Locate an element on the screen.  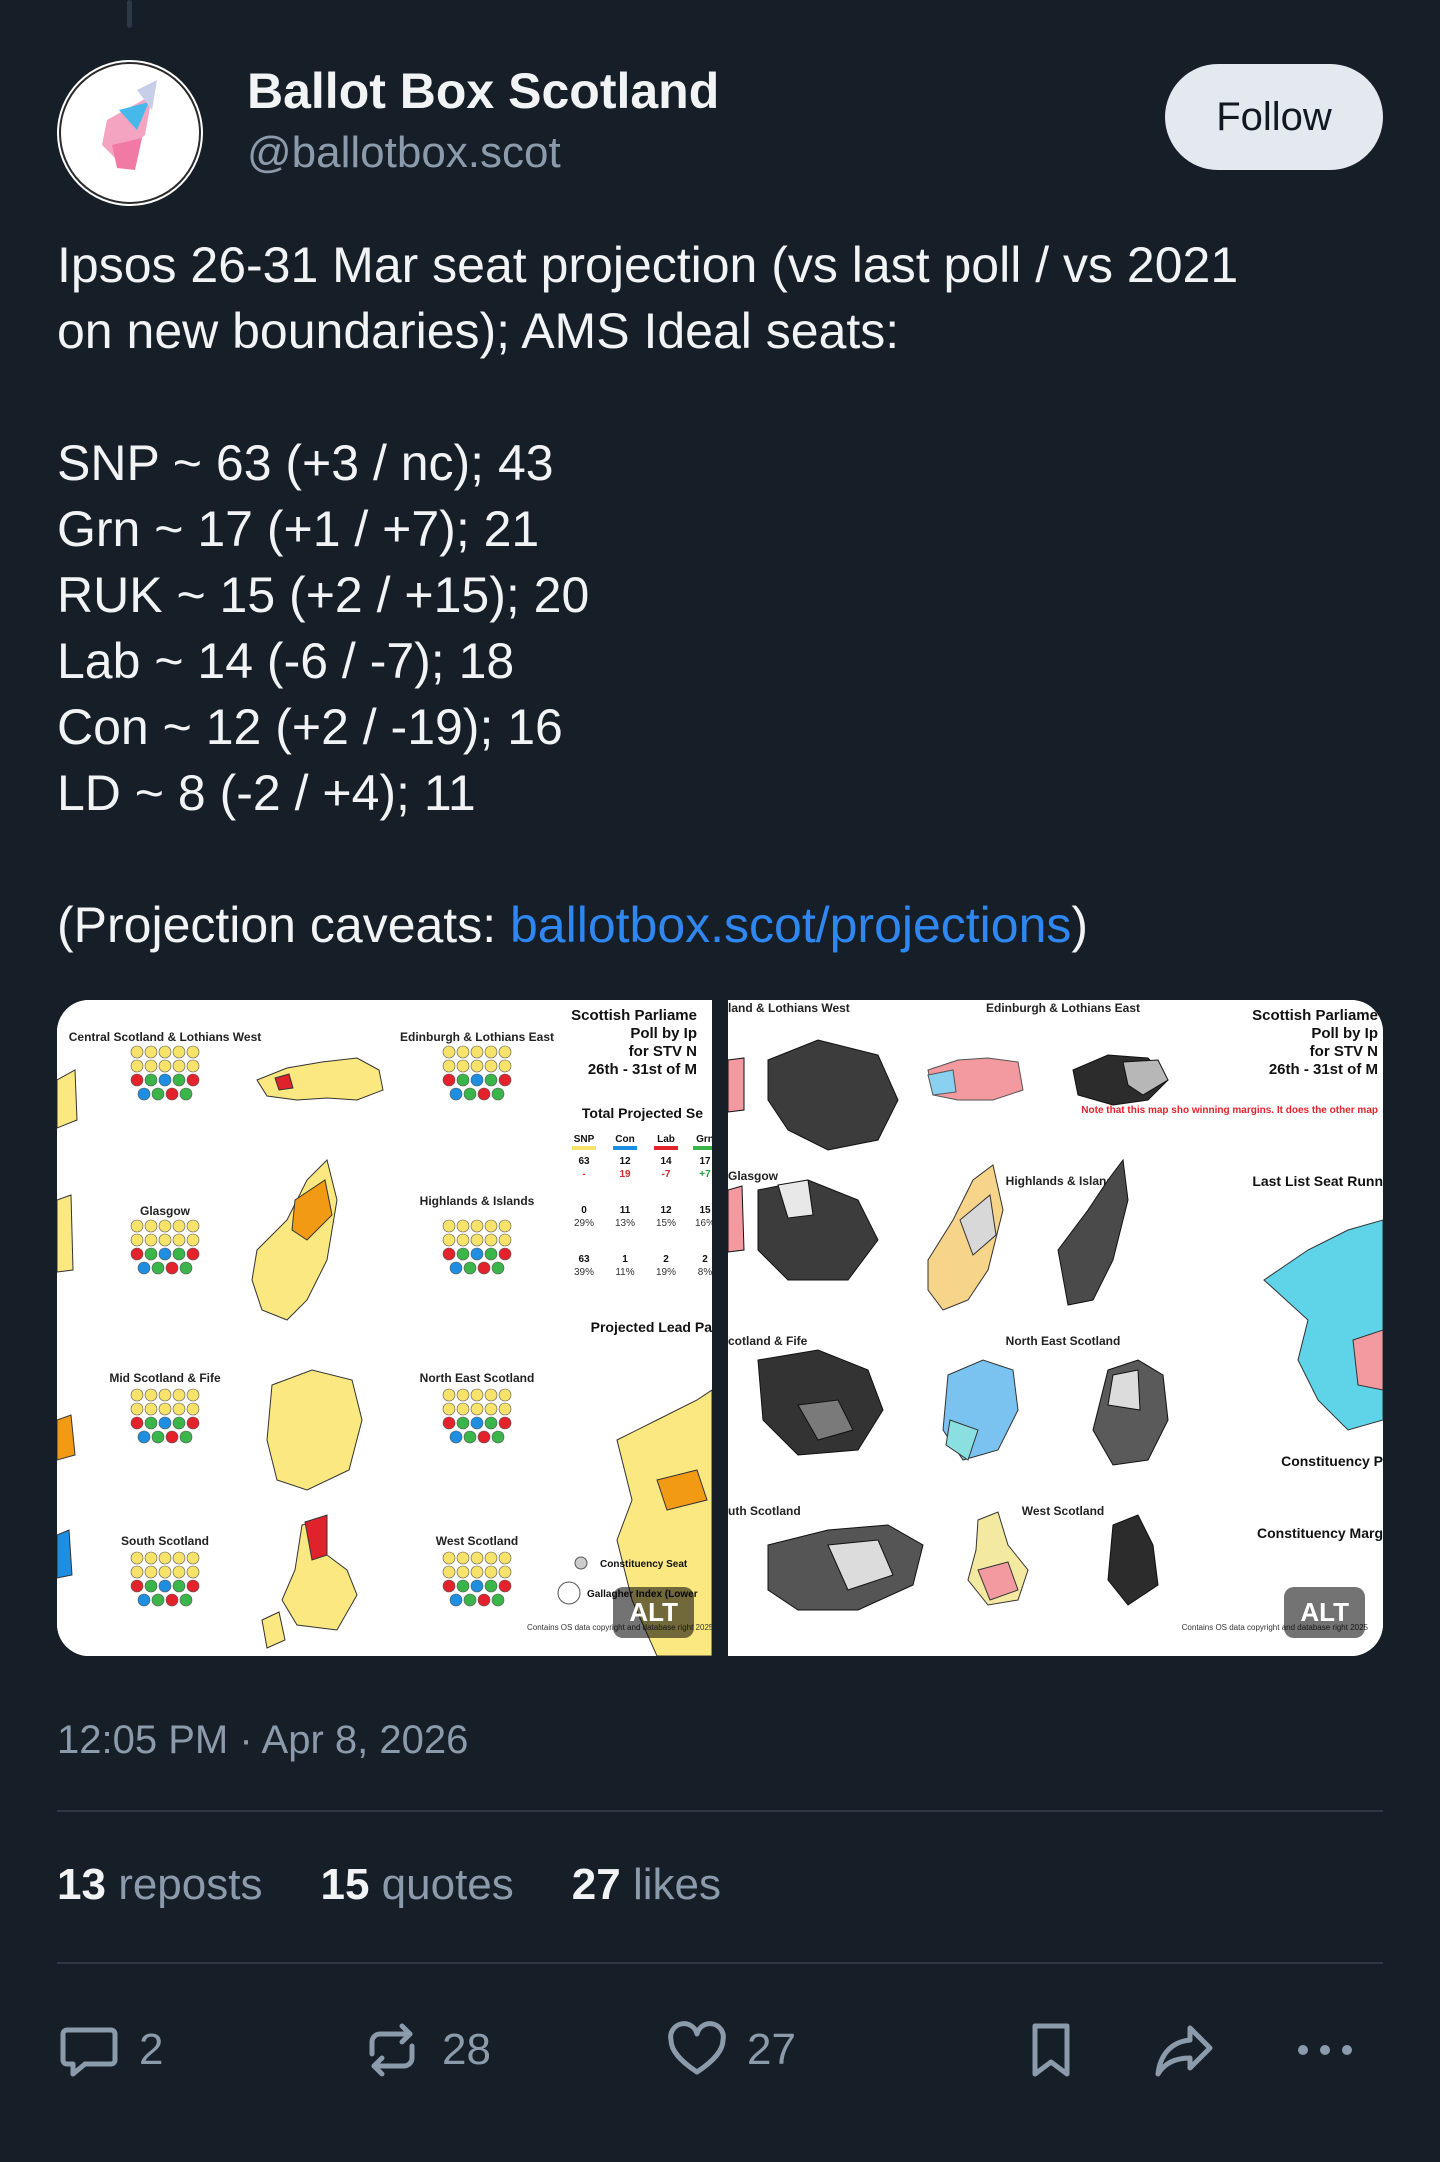
reply-button: 2 is located at coordinates (110, 2050).